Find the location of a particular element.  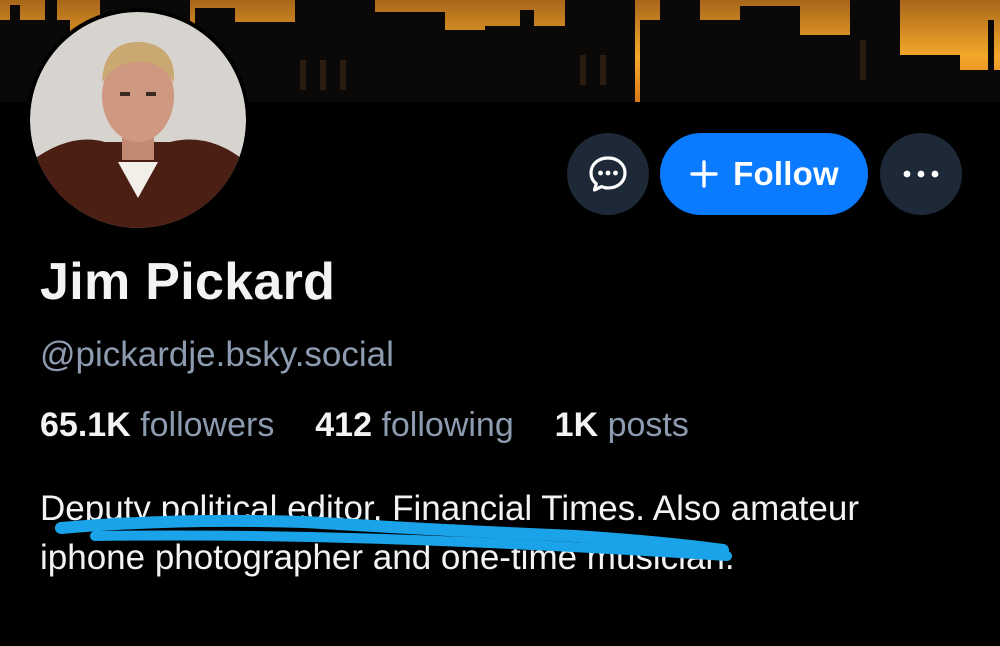

message-button is located at coordinates (608, 174).